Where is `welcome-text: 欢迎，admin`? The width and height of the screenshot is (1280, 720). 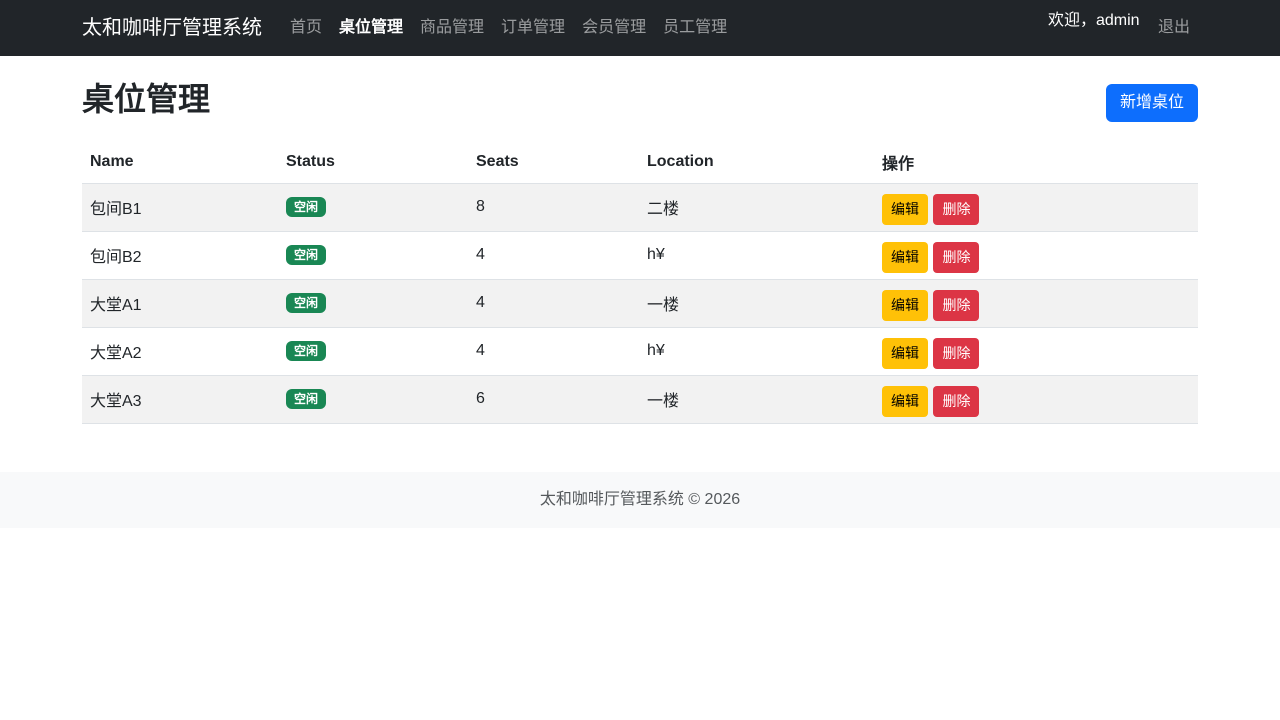 welcome-text: 欢迎，admin is located at coordinates (1094, 20).